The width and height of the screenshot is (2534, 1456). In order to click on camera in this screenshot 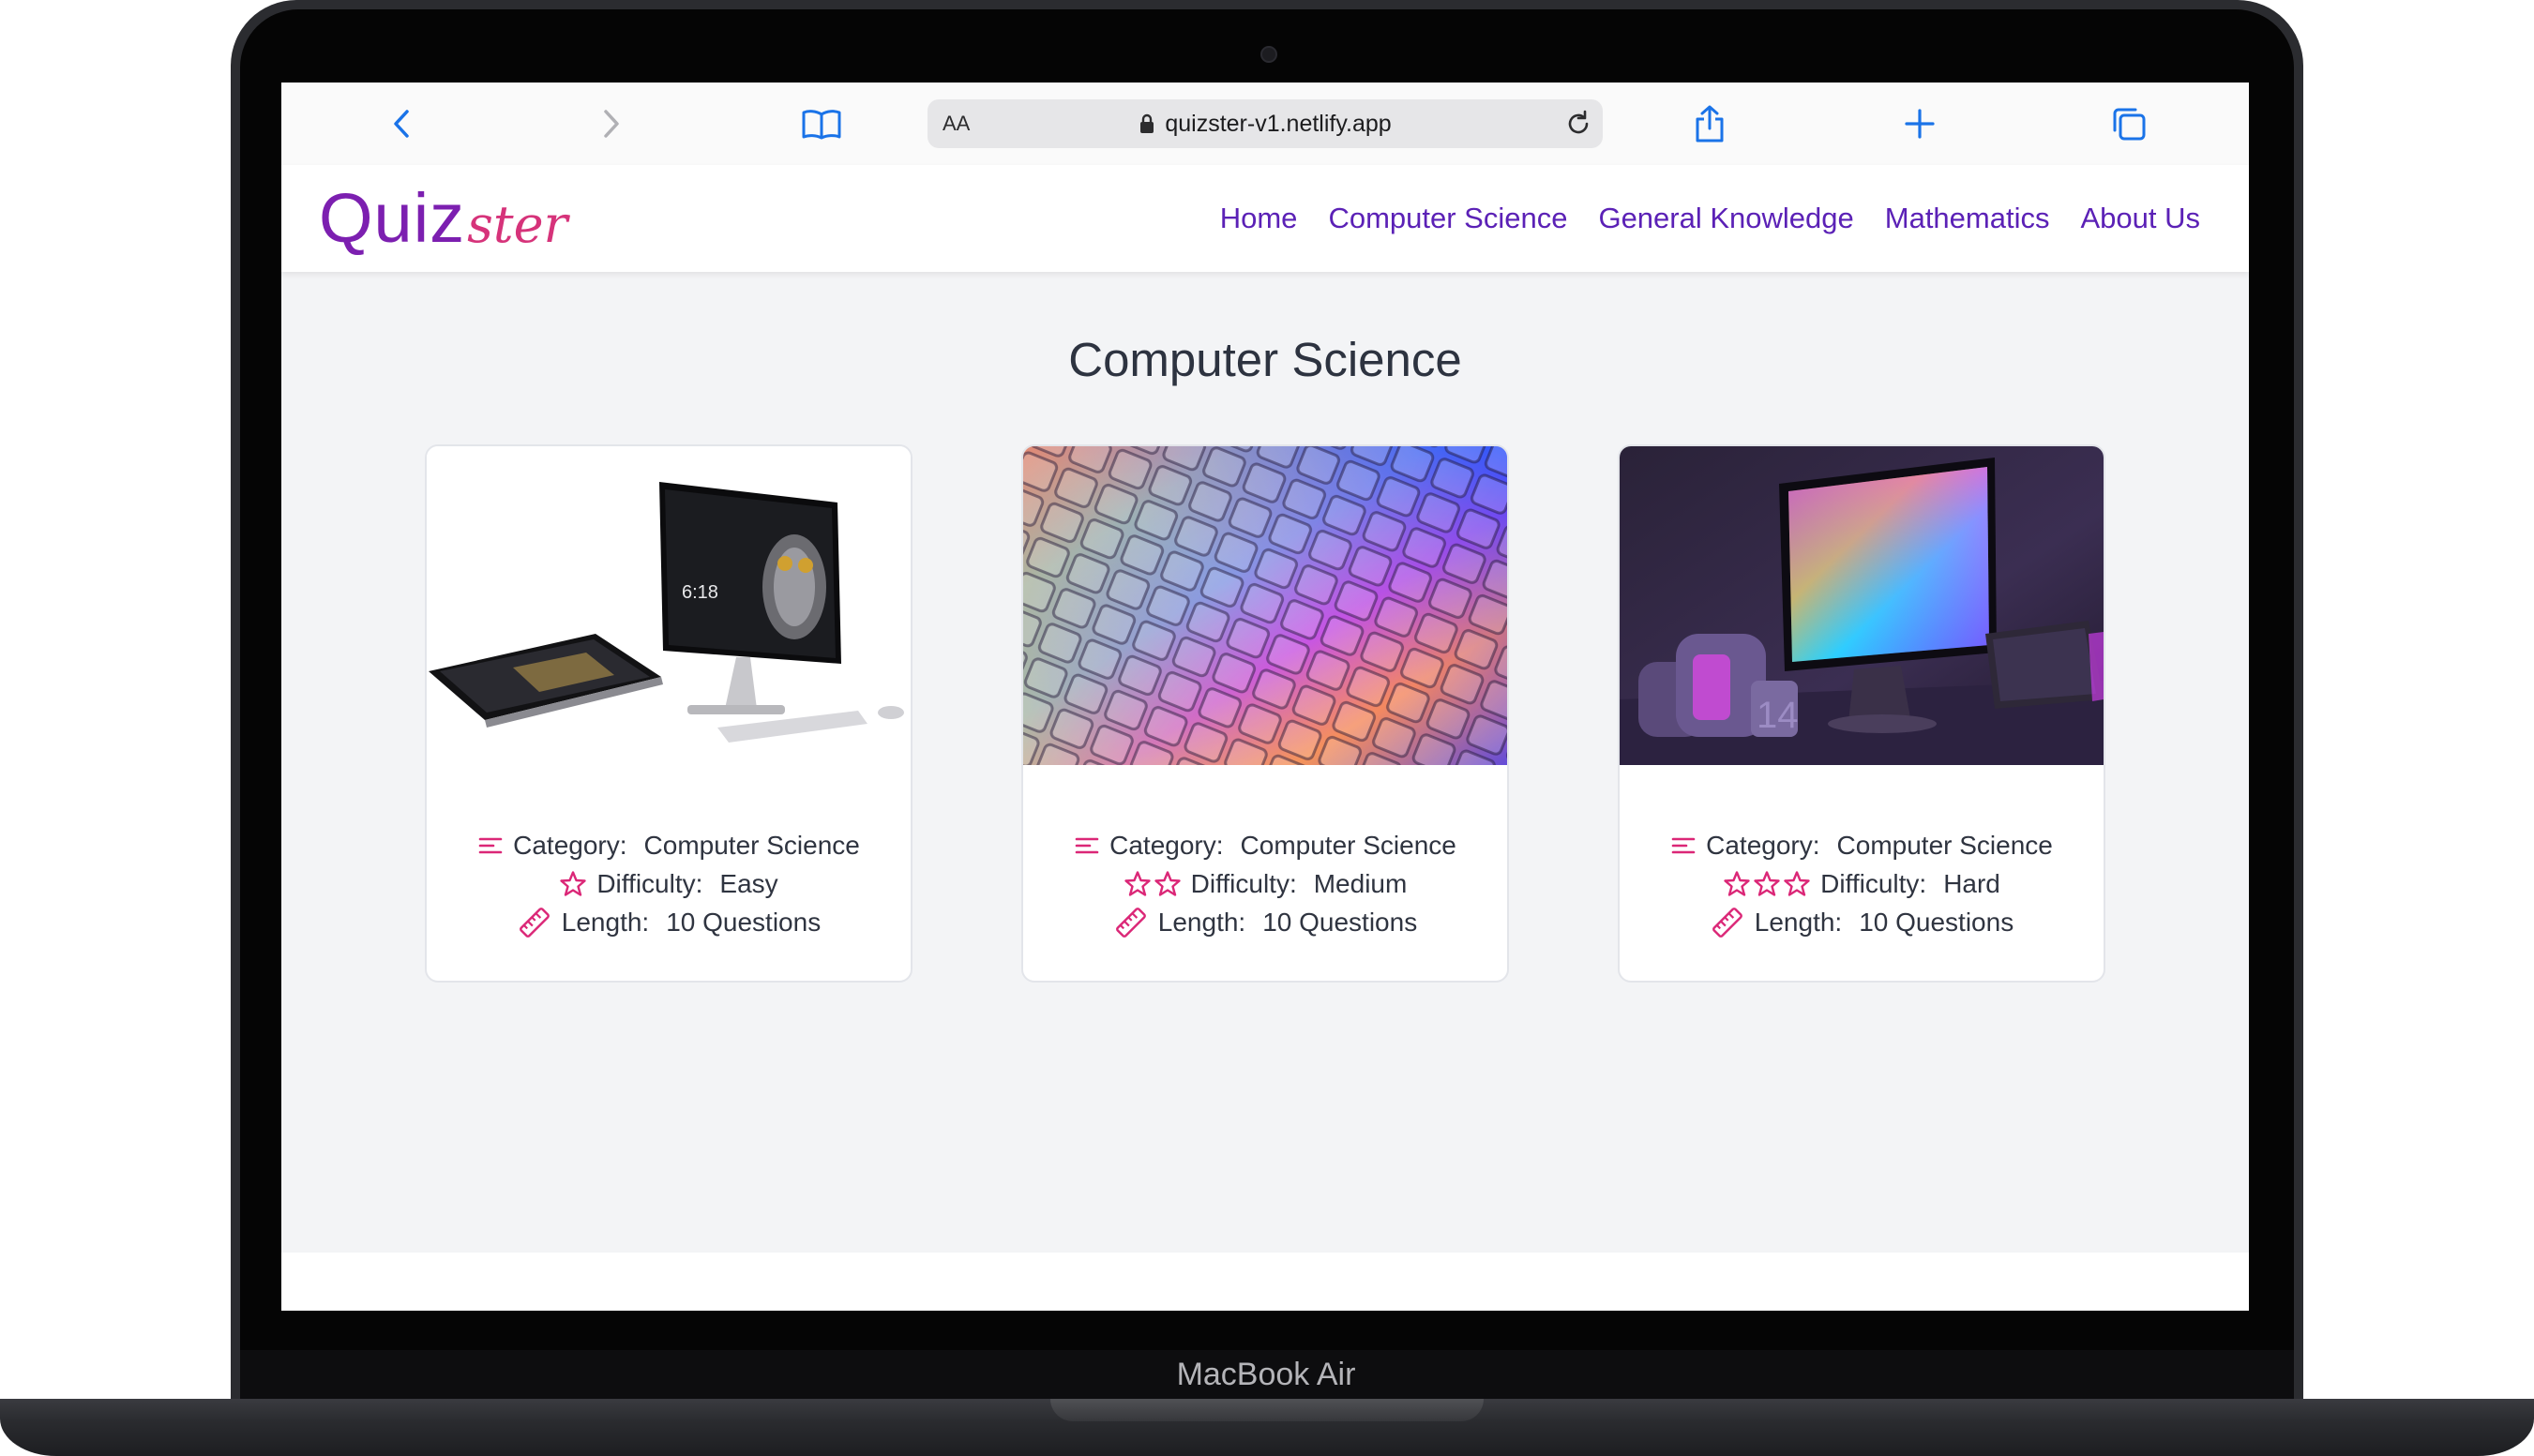, I will do `click(1268, 54)`.